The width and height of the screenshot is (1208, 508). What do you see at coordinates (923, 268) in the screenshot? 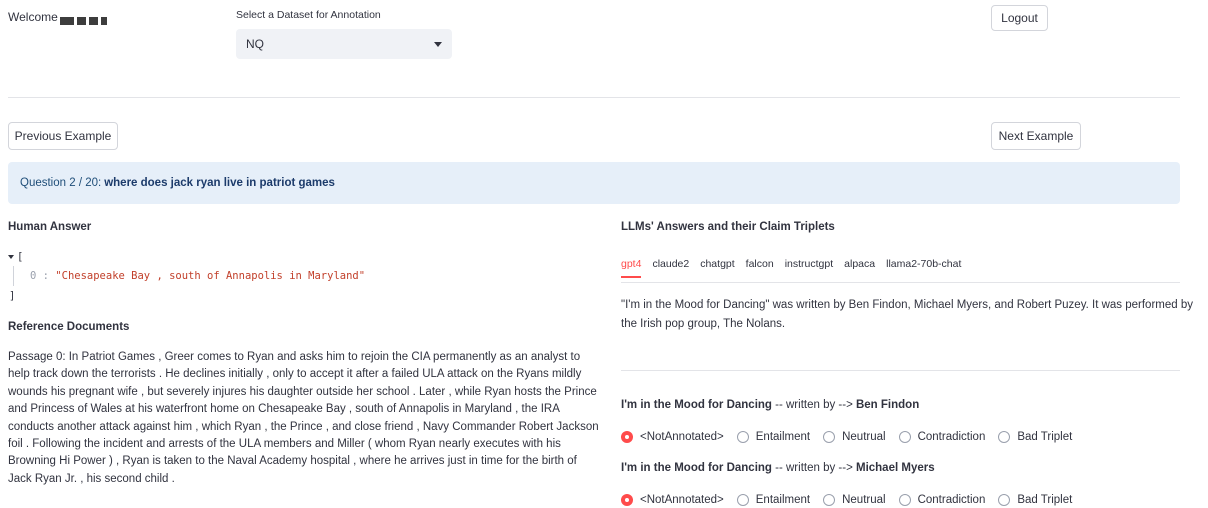
I see `tab-llama2-70b-chat: llama2-70b-chat` at bounding box center [923, 268].